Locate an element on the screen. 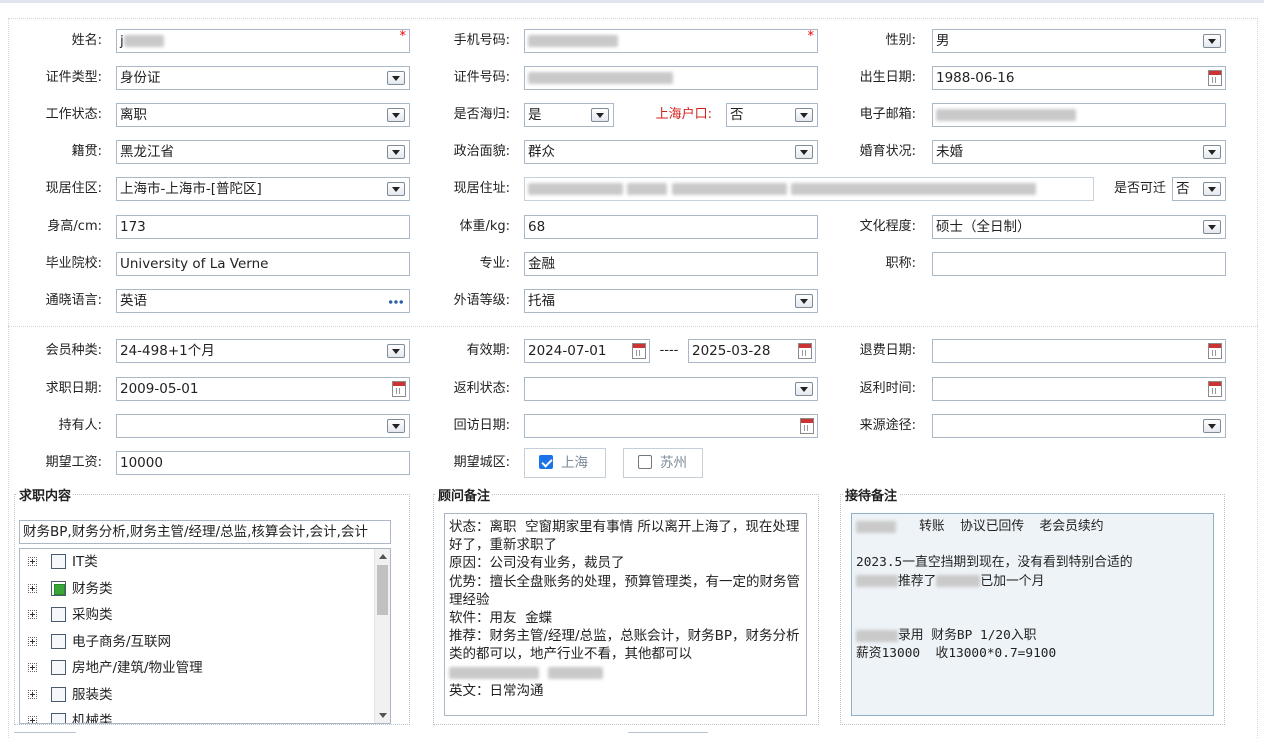  weight-input: 68 is located at coordinates (671, 227).